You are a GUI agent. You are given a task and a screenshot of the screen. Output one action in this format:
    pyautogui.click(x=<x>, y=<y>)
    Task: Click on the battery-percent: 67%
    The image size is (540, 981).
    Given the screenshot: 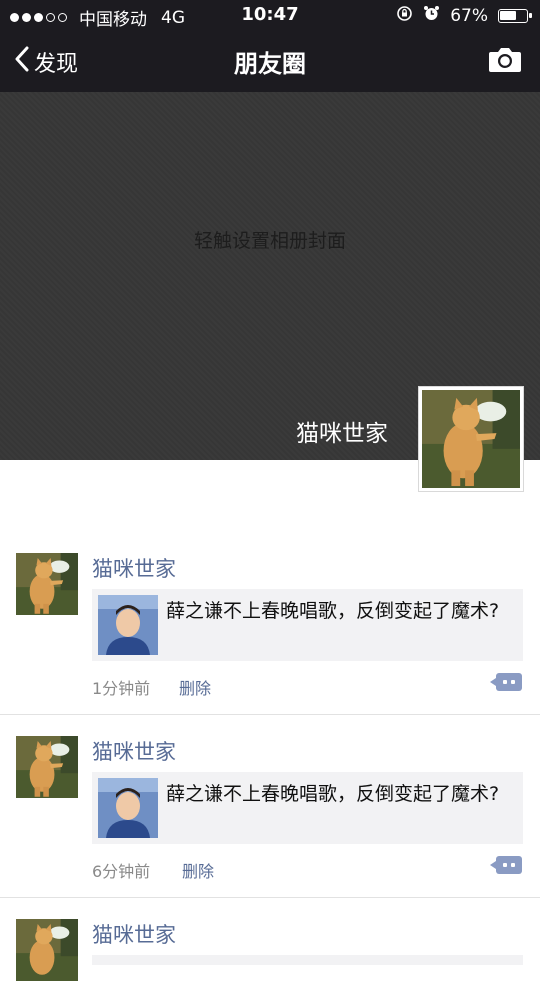 What is the action you would take?
    pyautogui.click(x=469, y=16)
    